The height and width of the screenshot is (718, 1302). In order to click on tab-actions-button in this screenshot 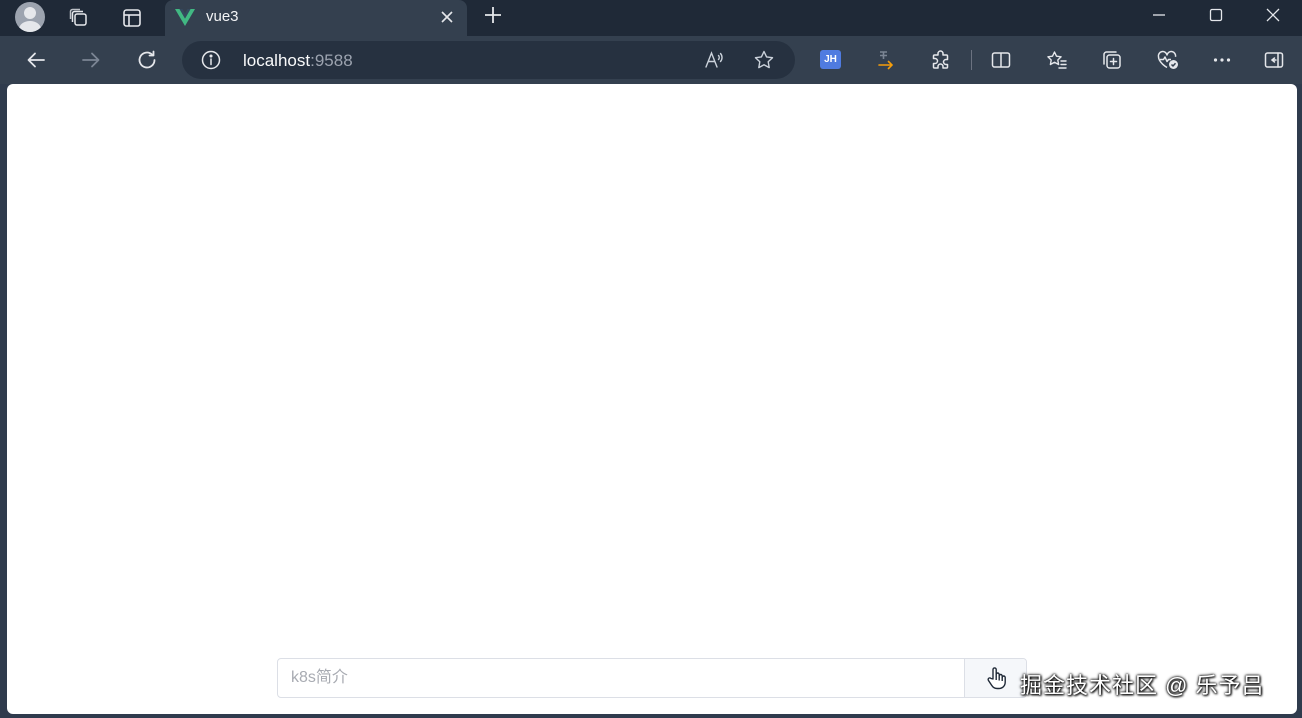, I will do `click(132, 18)`.